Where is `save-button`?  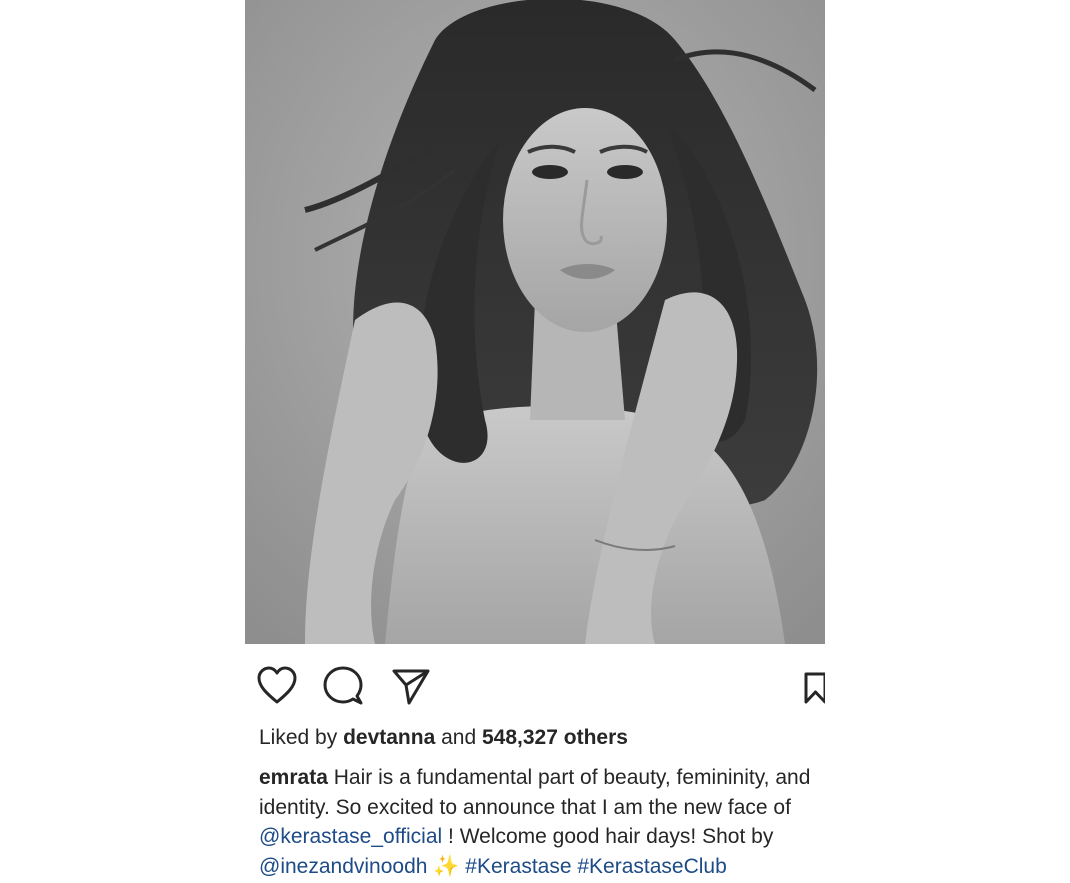 save-button is located at coordinates (811, 686).